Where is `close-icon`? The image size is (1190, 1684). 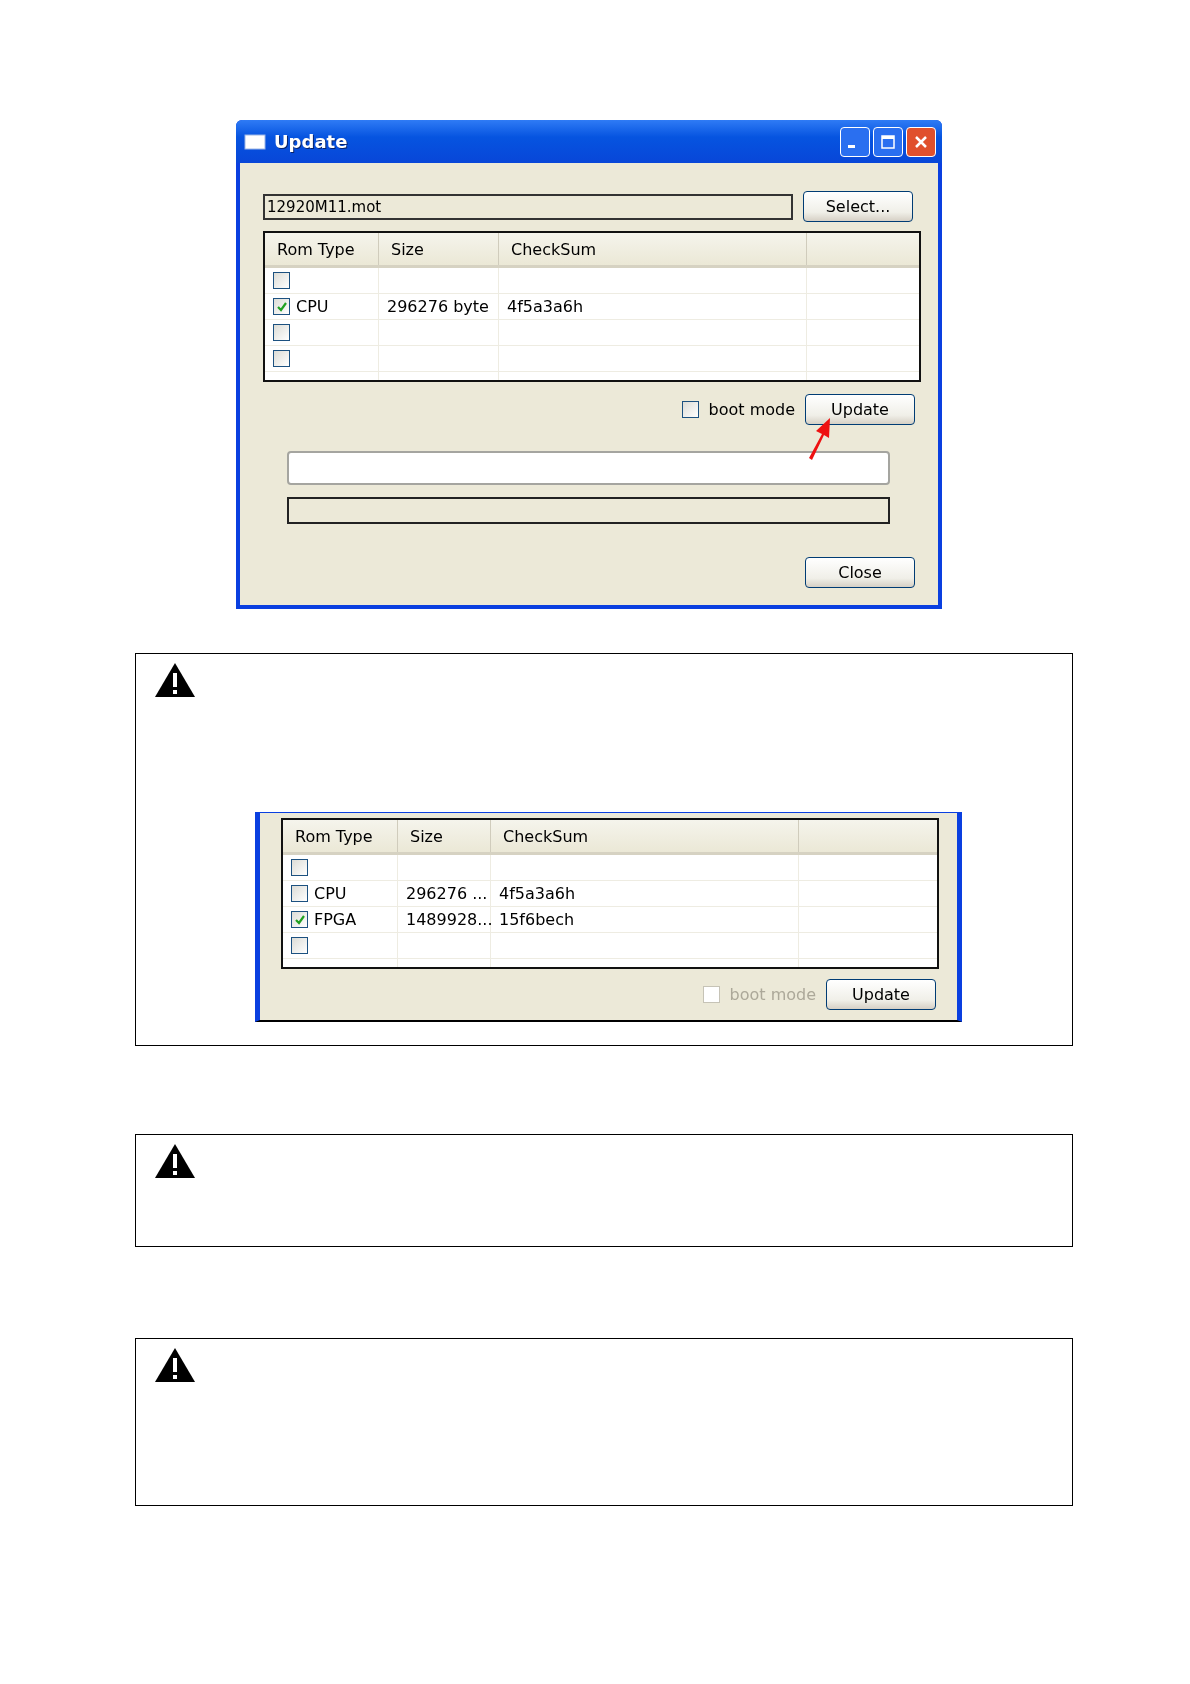
close-icon is located at coordinates (921, 141).